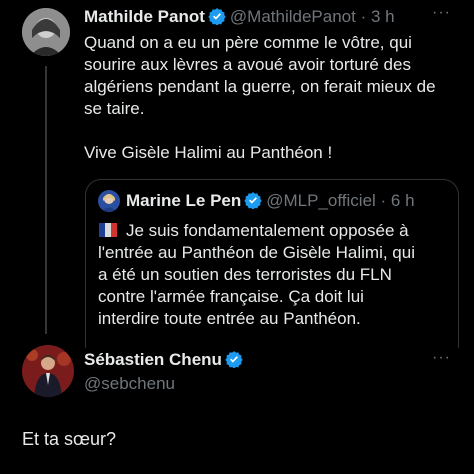  I want to click on avatar-marine, so click(109, 201).